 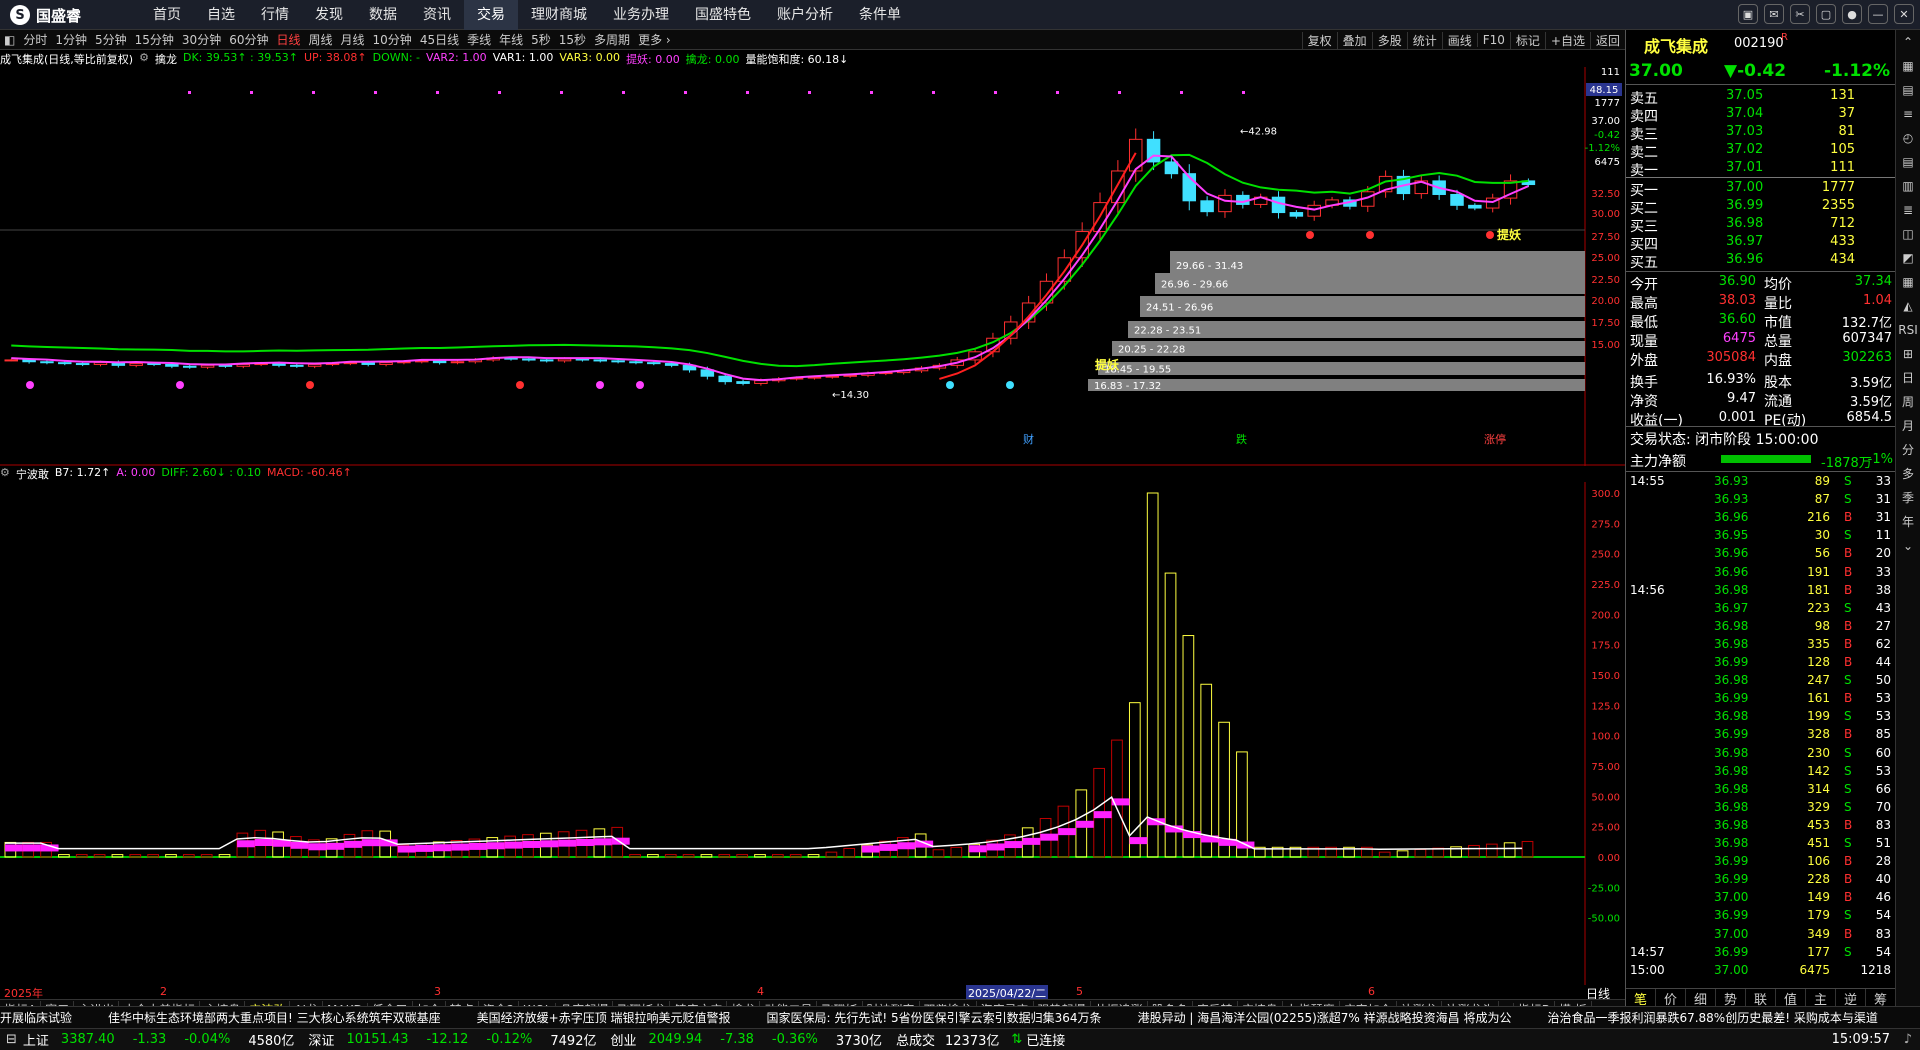 I want to click on ticker-item: 美国经济放缓+赤字压顶 瑞银拉响美元贬值警报, so click(x=604, y=1018).